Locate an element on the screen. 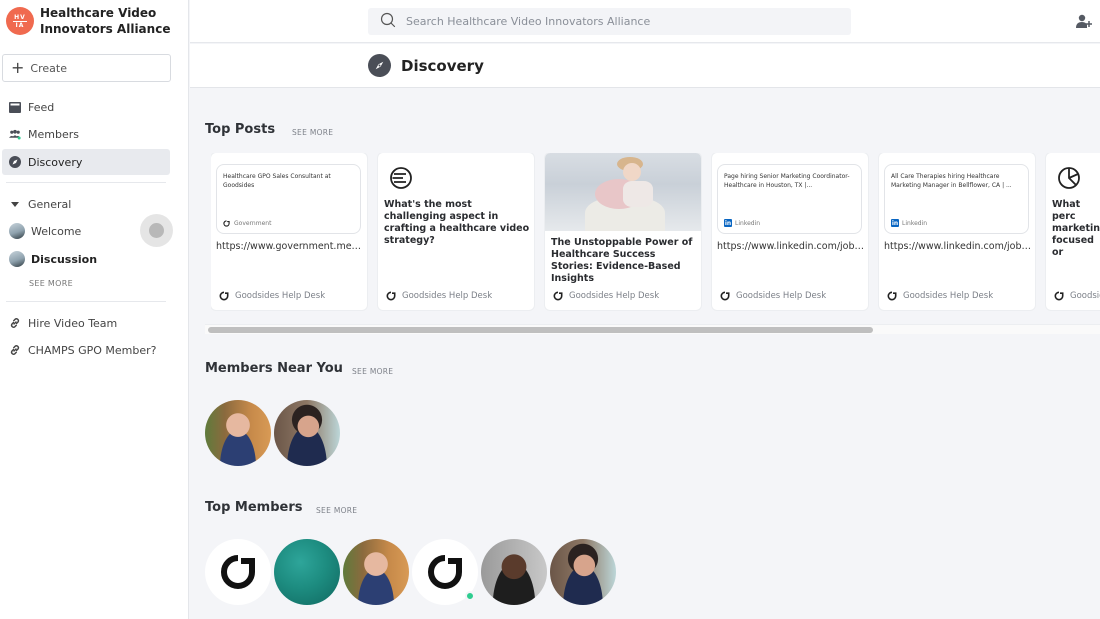 The height and width of the screenshot is (619, 1100). members-near-you-title: Members Near You is located at coordinates (274, 368).